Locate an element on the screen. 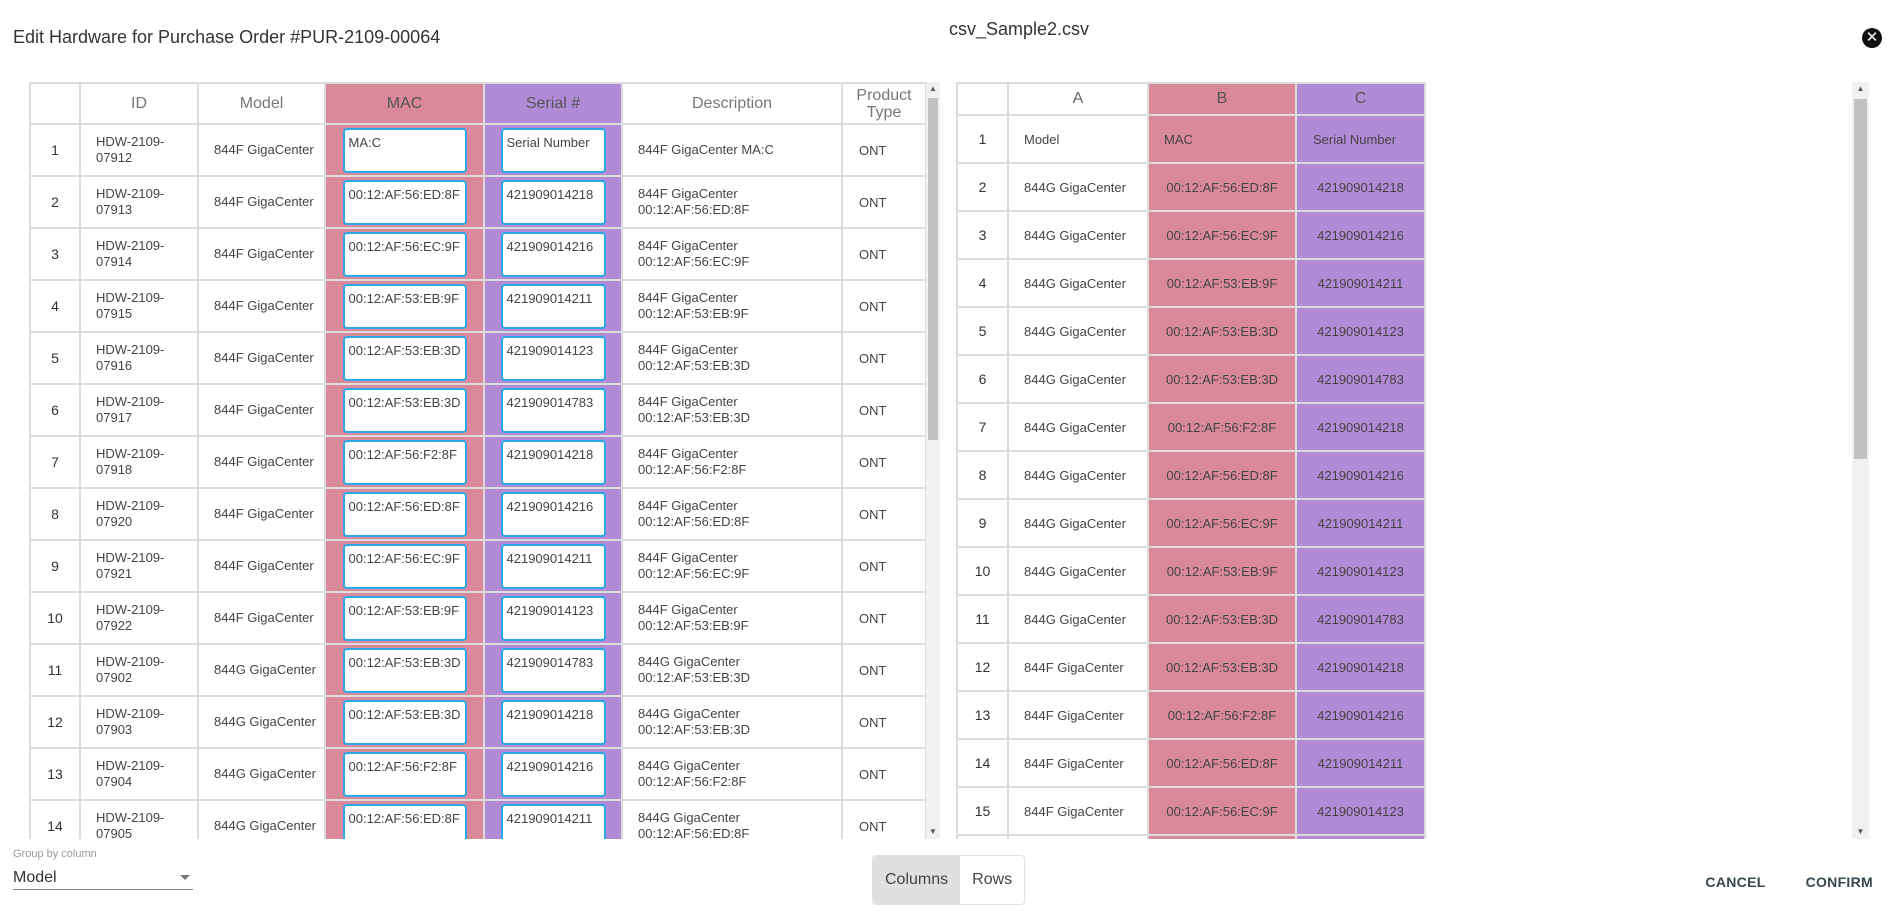 The width and height of the screenshot is (1891, 919). csv-cell-c is located at coordinates (1360, 836).